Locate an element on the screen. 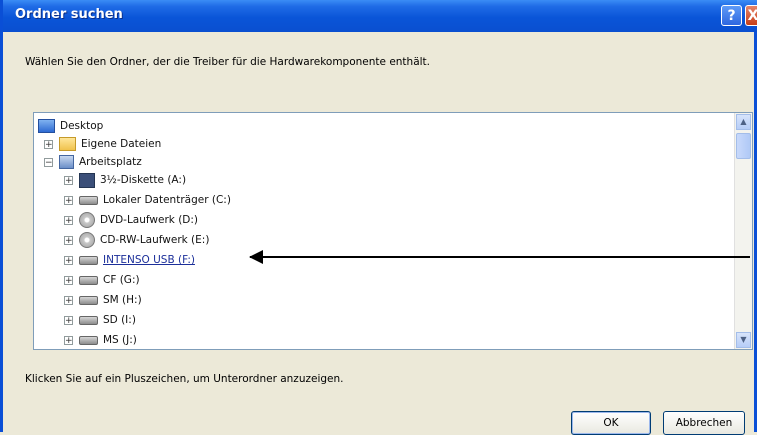 This screenshot has height=435, width=757. tree-item-drive-g: + CF (G:) is located at coordinates (102, 280).